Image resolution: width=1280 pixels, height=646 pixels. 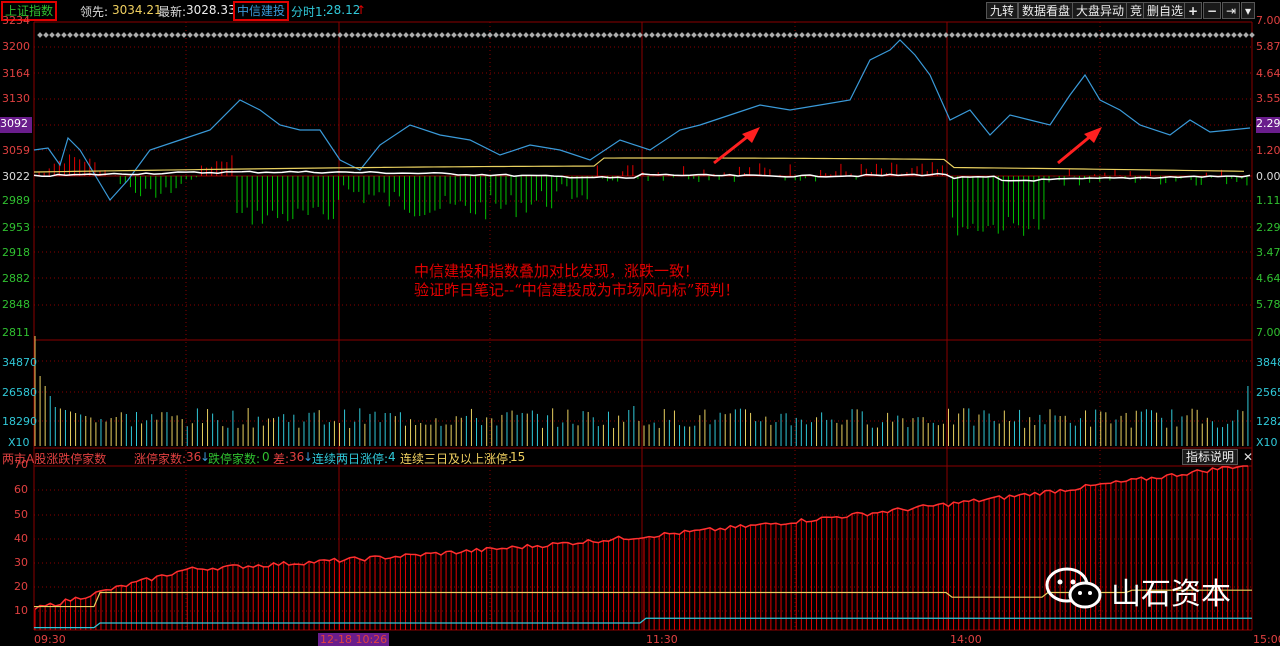 I want to click on axis-tick: 30, so click(x=21, y=562).